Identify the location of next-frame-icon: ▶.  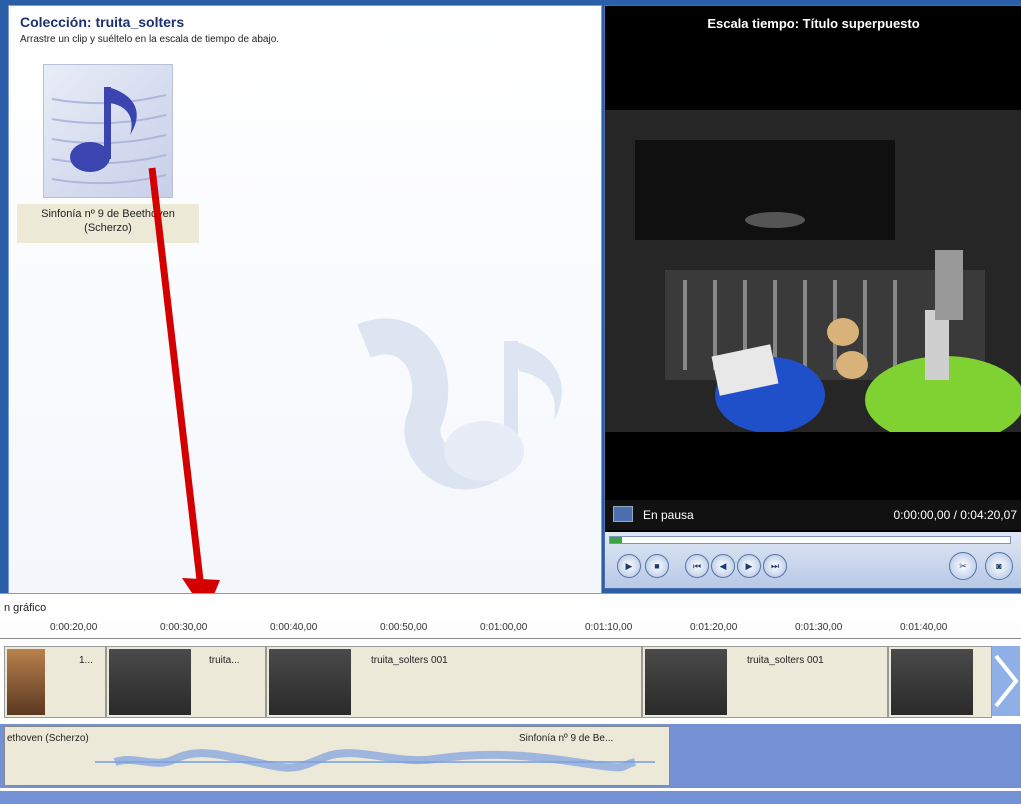
(749, 566).